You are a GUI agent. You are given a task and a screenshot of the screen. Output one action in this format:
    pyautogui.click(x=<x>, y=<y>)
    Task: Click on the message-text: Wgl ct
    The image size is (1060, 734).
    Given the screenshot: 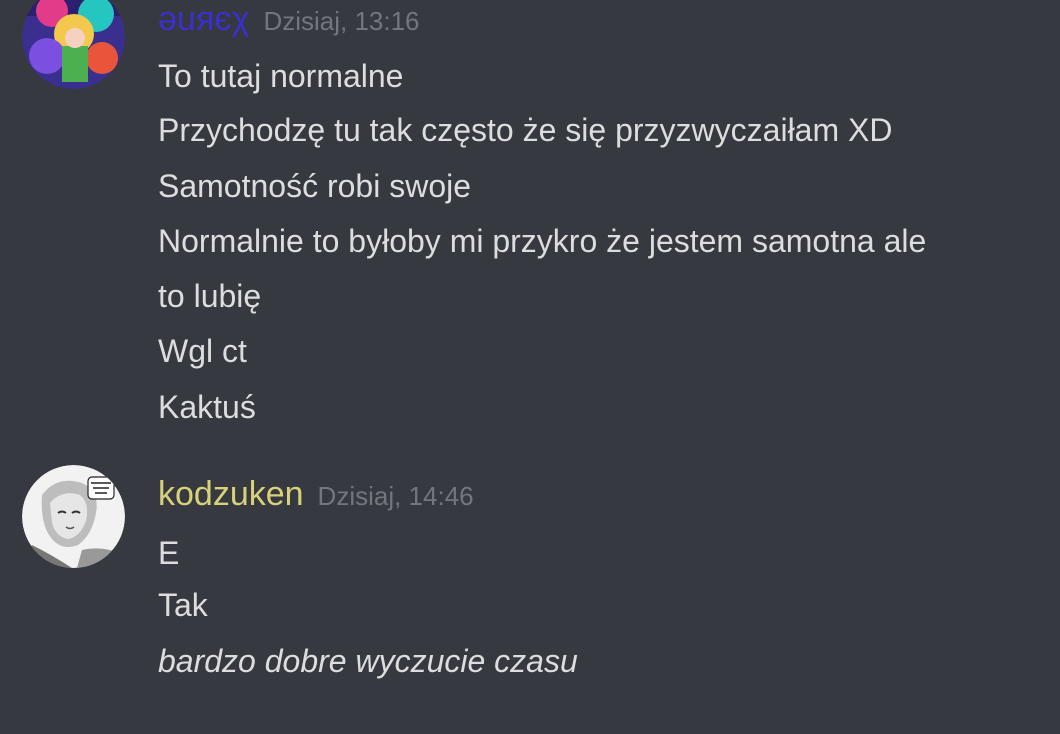 What is the action you would take?
    pyautogui.click(x=202, y=351)
    